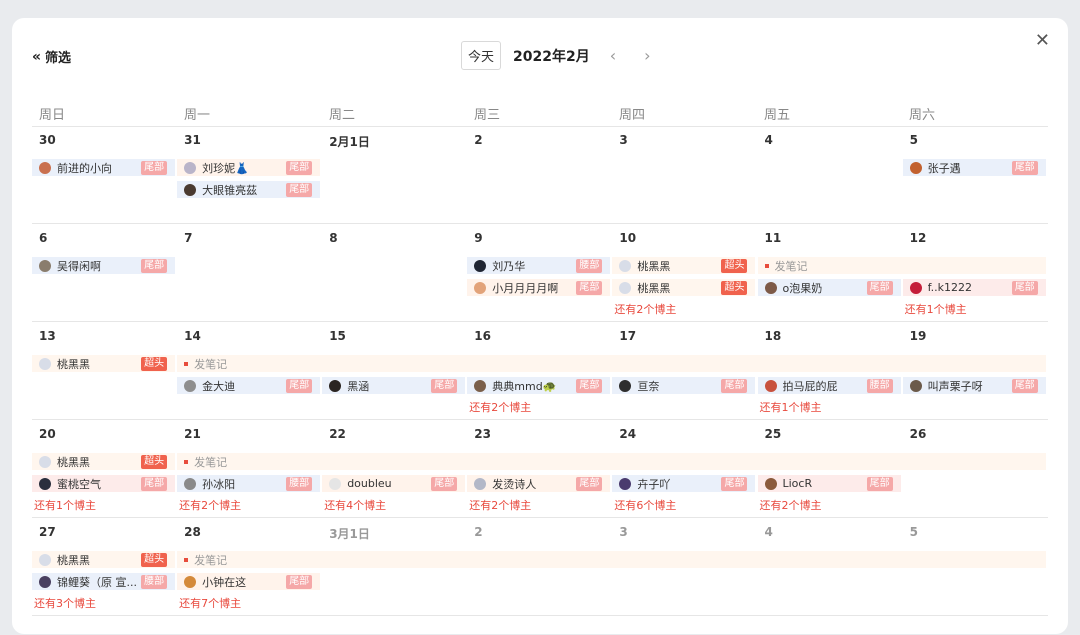 Image resolution: width=1080 pixels, height=635 pixels. I want to click on blogger-event: 卉子吖 尾部, so click(684, 483).